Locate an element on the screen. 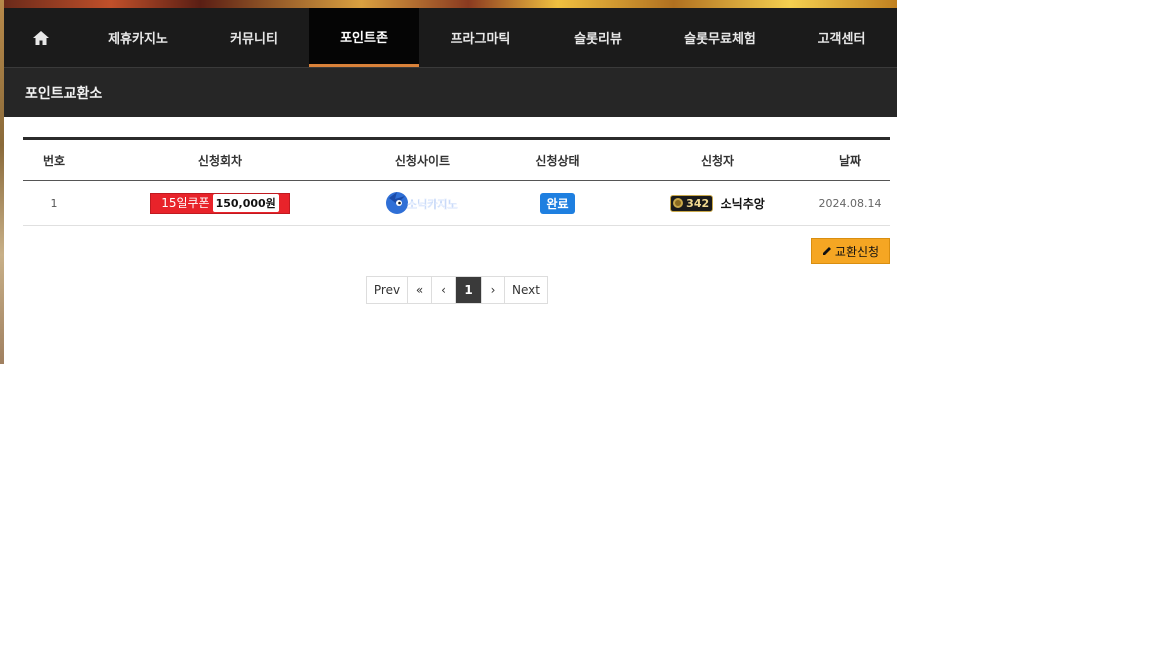 The image size is (1152, 648). nav-item-point-zone: 포인트존 is located at coordinates (364, 37).